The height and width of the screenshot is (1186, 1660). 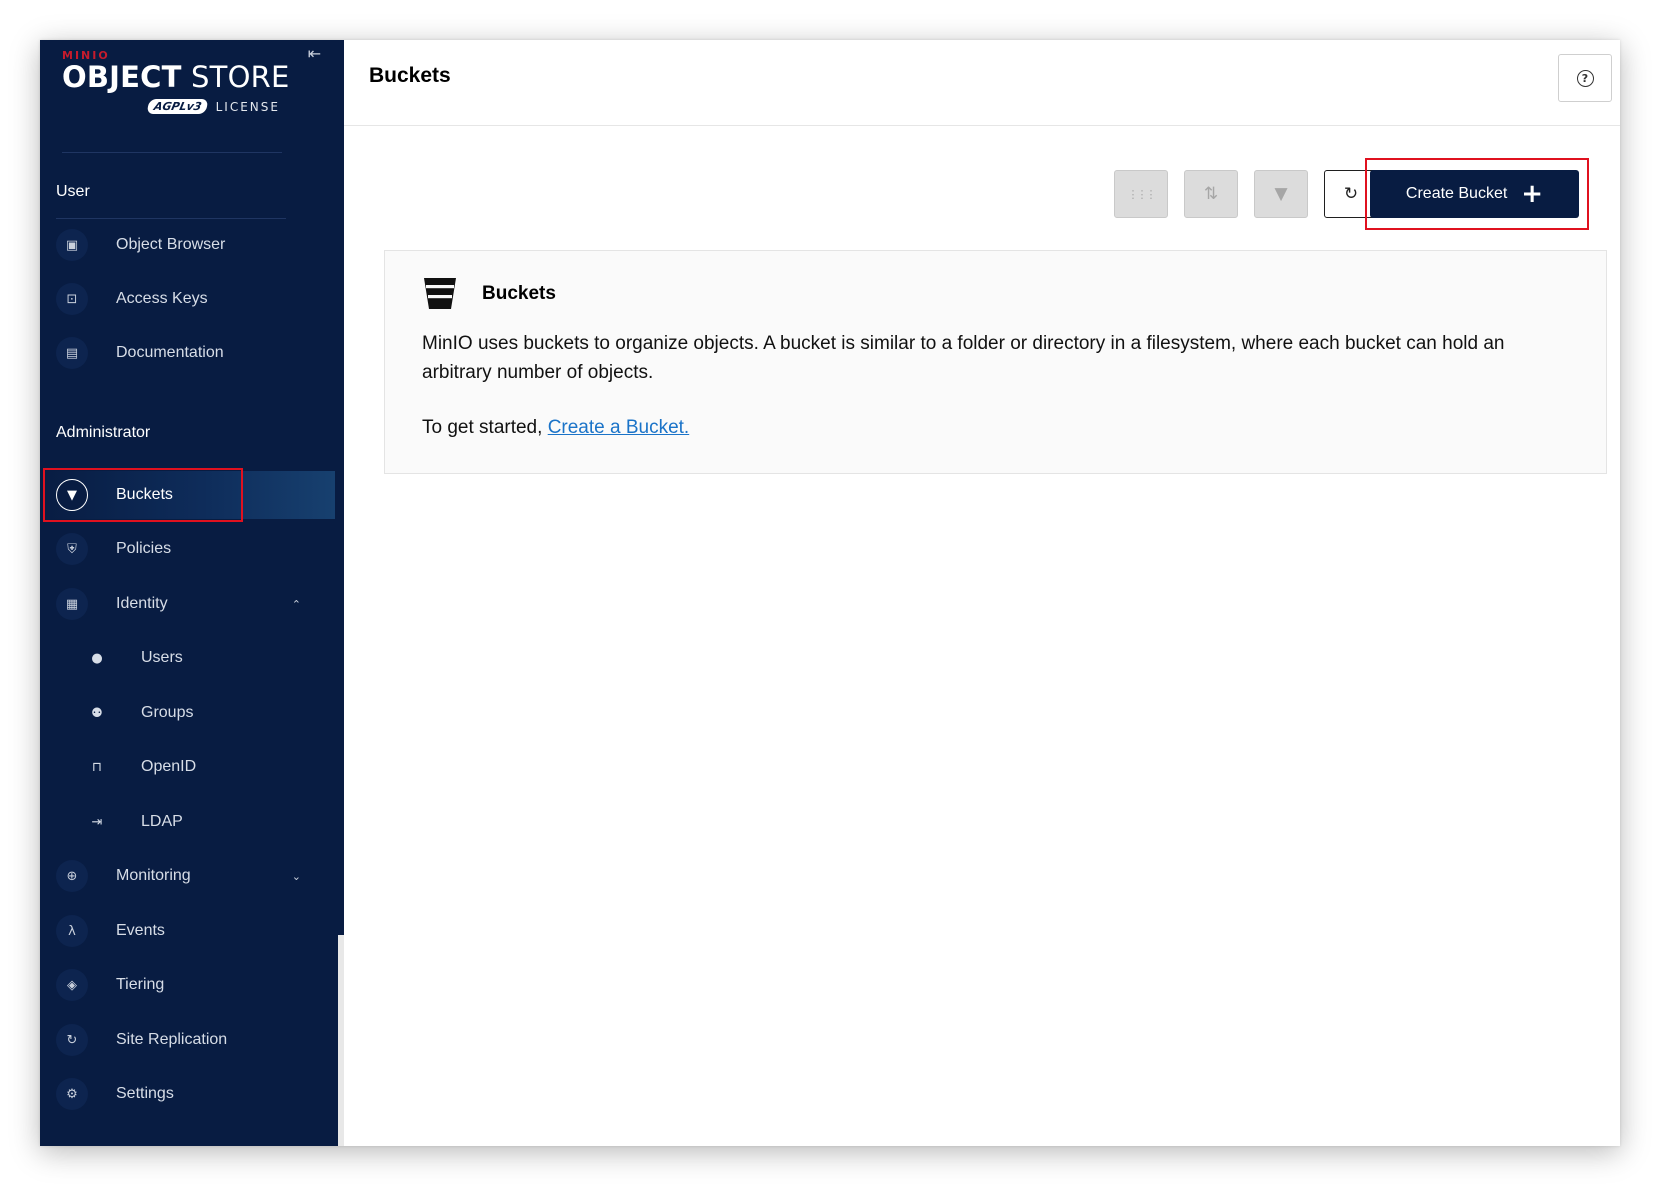 I want to click on brand-logo: MINIO OBJECT STORE AGPLv3 LICENSE, so click(x=182, y=84).